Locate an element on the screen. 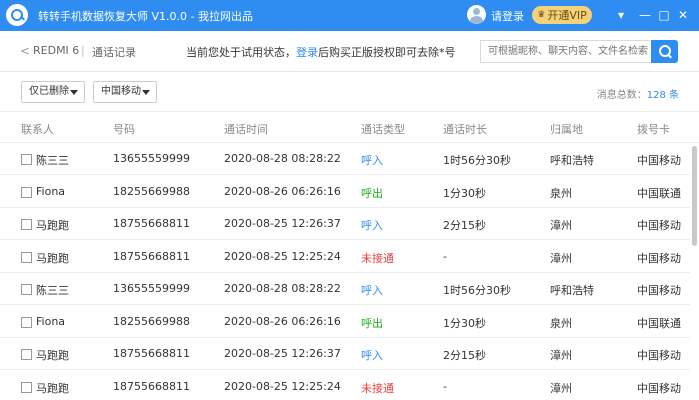 This screenshot has width=699, height=400. header-duration: 通话时长 is located at coordinates (465, 129).